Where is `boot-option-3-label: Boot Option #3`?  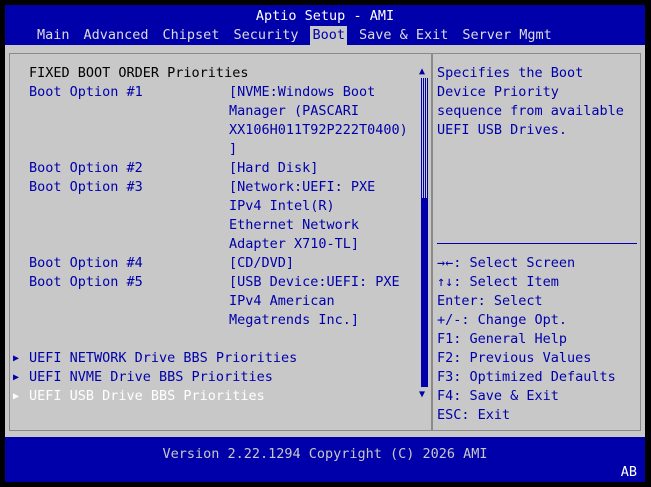 boot-option-3-label: Boot Option #3 is located at coordinates (86, 187).